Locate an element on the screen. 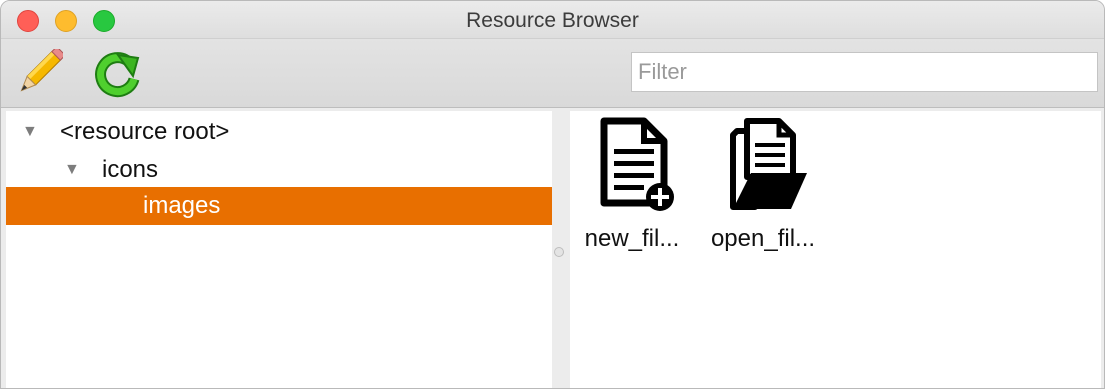  new-file-icon is located at coordinates (637, 164).